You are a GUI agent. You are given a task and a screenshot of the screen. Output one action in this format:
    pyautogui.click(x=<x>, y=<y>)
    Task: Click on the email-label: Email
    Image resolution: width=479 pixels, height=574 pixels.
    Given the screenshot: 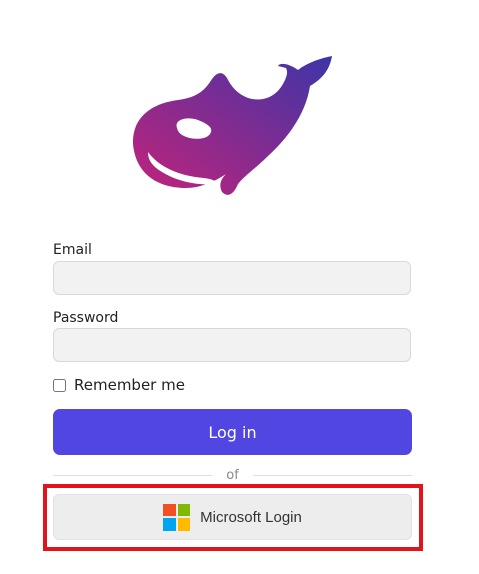 What is the action you would take?
    pyautogui.click(x=72, y=250)
    